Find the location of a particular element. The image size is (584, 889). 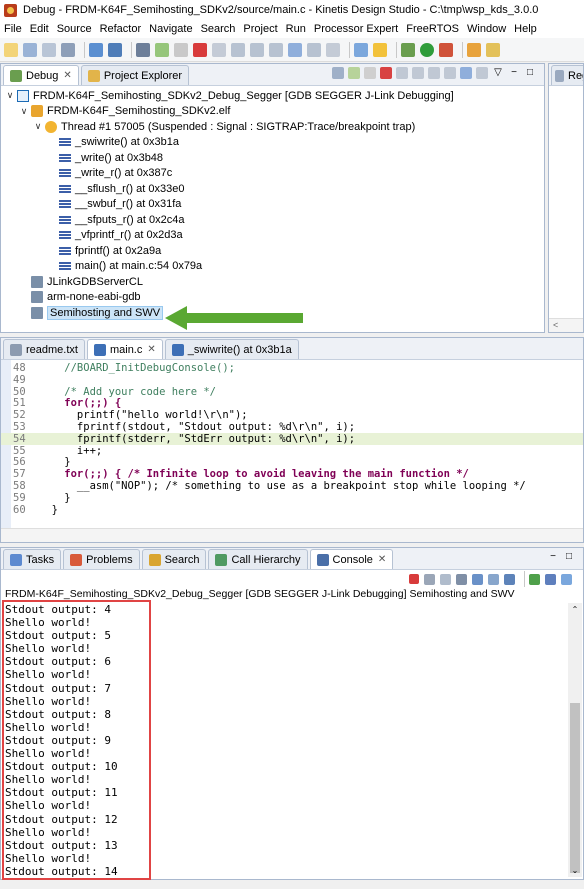

tree-node: fprintf() at 0x2a9a is located at coordinates (272, 251).